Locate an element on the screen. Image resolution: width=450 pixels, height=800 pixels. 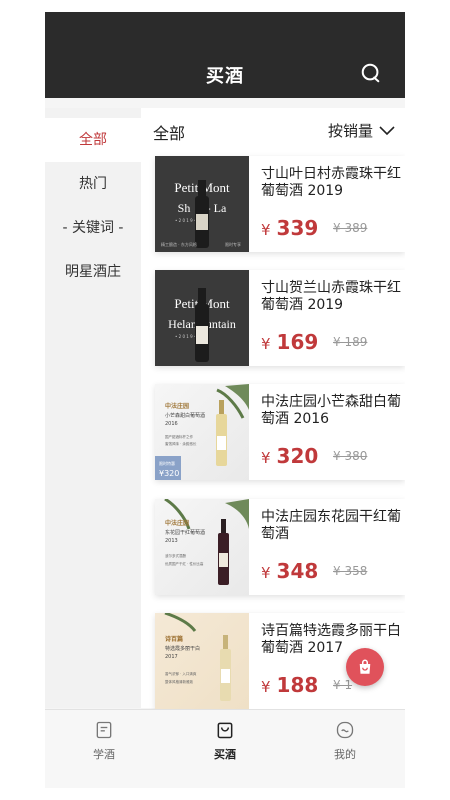
product-price: ¥169 is located at coordinates (290, 342).